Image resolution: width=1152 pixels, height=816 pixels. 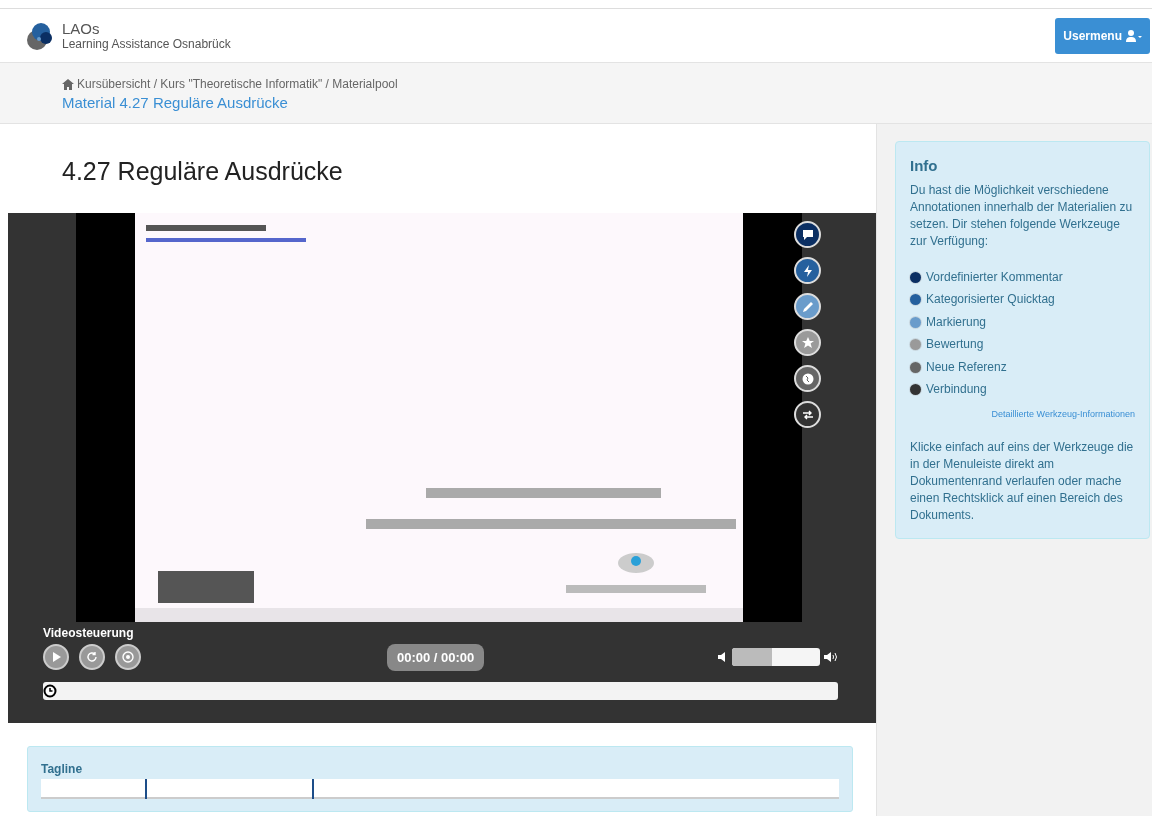 I want to click on home-icon, so click(x=68, y=84).